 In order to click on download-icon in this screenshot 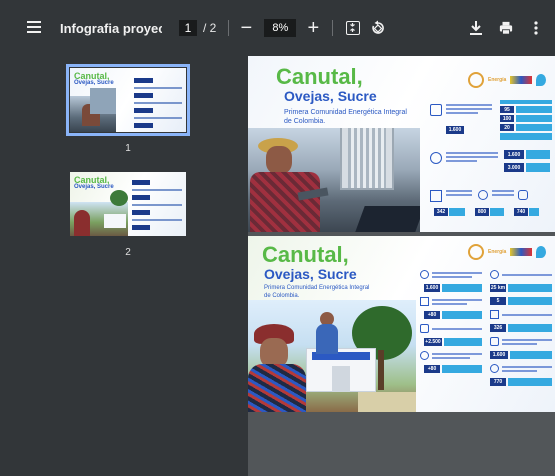, I will do `click(476, 28)`.